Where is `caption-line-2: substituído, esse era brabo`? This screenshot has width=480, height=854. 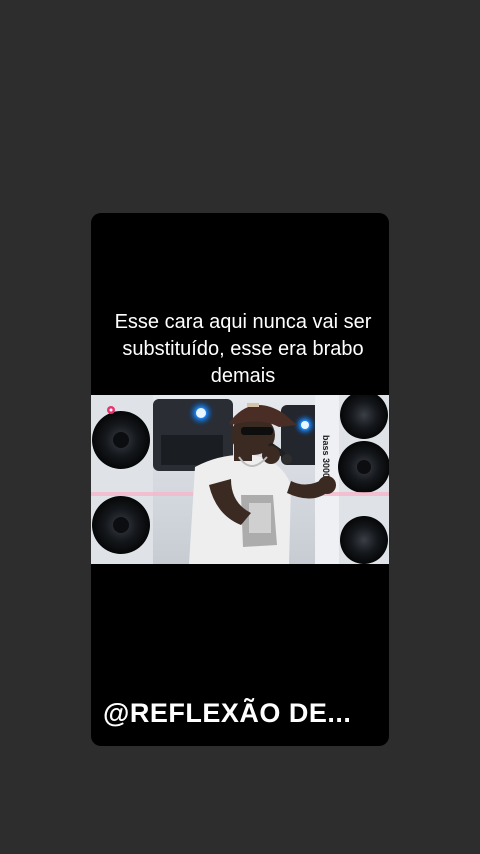
caption-line-2: substituído, esse era brabo is located at coordinates (243, 349).